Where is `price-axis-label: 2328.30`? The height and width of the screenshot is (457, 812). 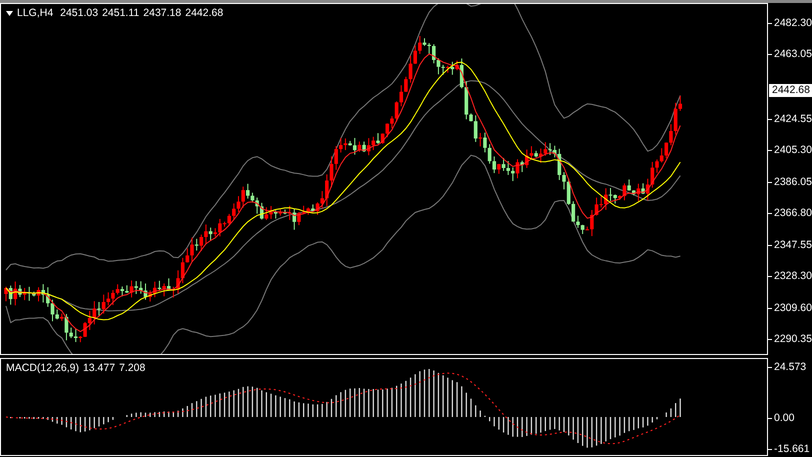
price-axis-label: 2328.30 is located at coordinates (790, 276).